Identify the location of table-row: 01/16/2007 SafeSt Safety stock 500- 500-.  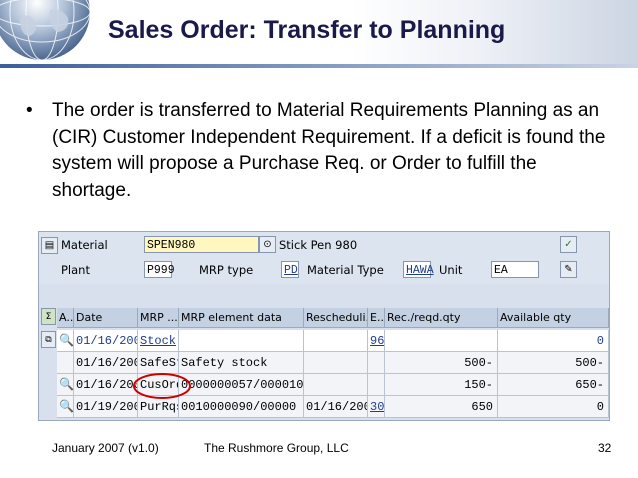
(324, 363).